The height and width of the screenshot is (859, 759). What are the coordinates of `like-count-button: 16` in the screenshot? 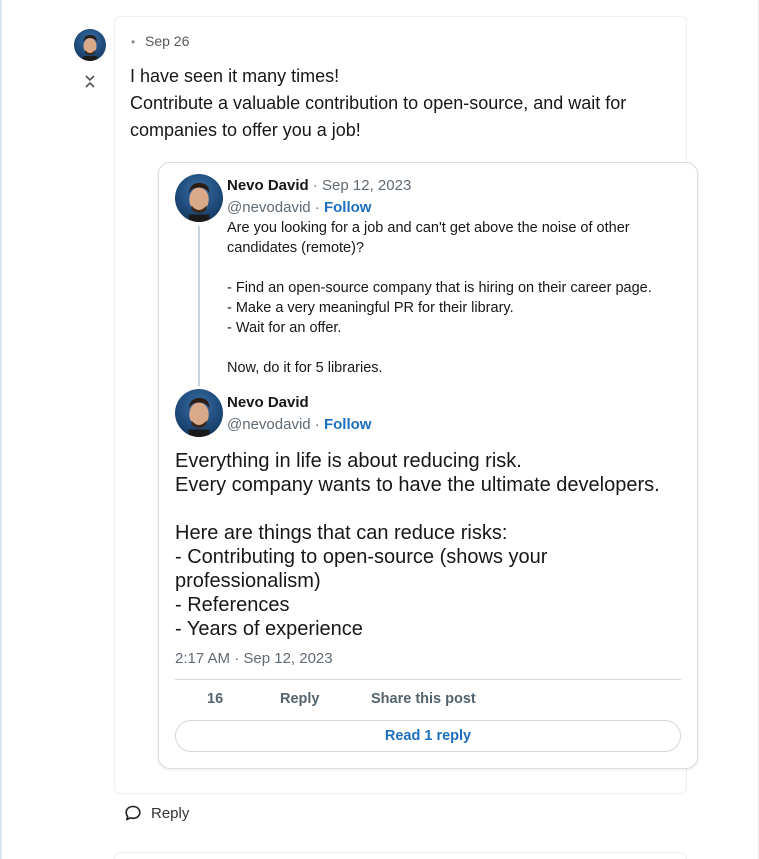 It's located at (215, 699).